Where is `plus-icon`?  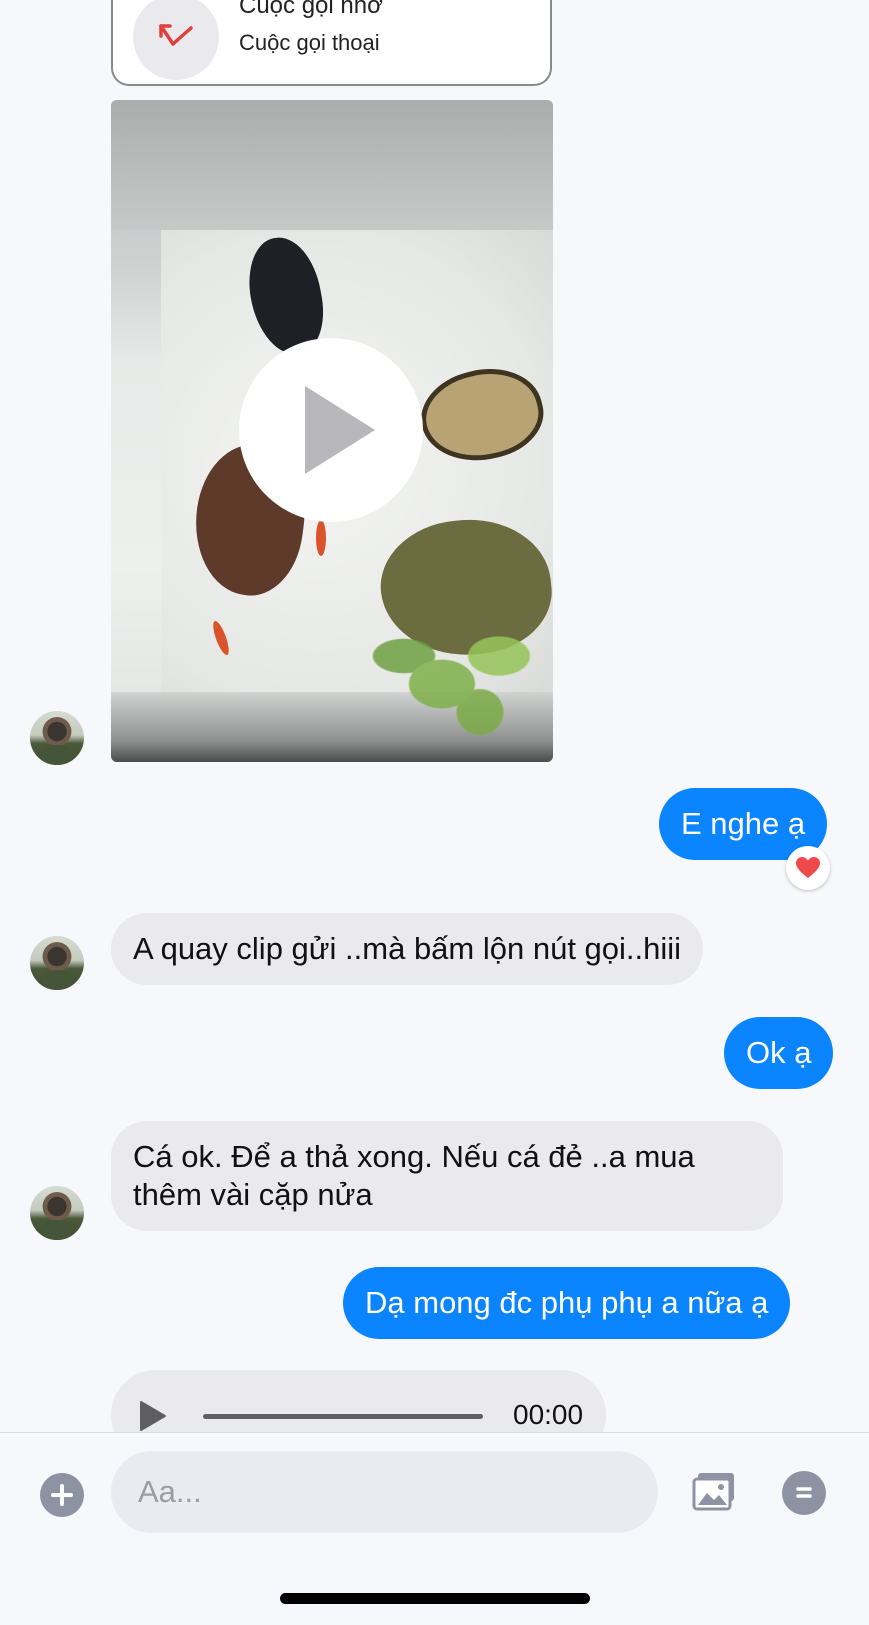 plus-icon is located at coordinates (62, 1495).